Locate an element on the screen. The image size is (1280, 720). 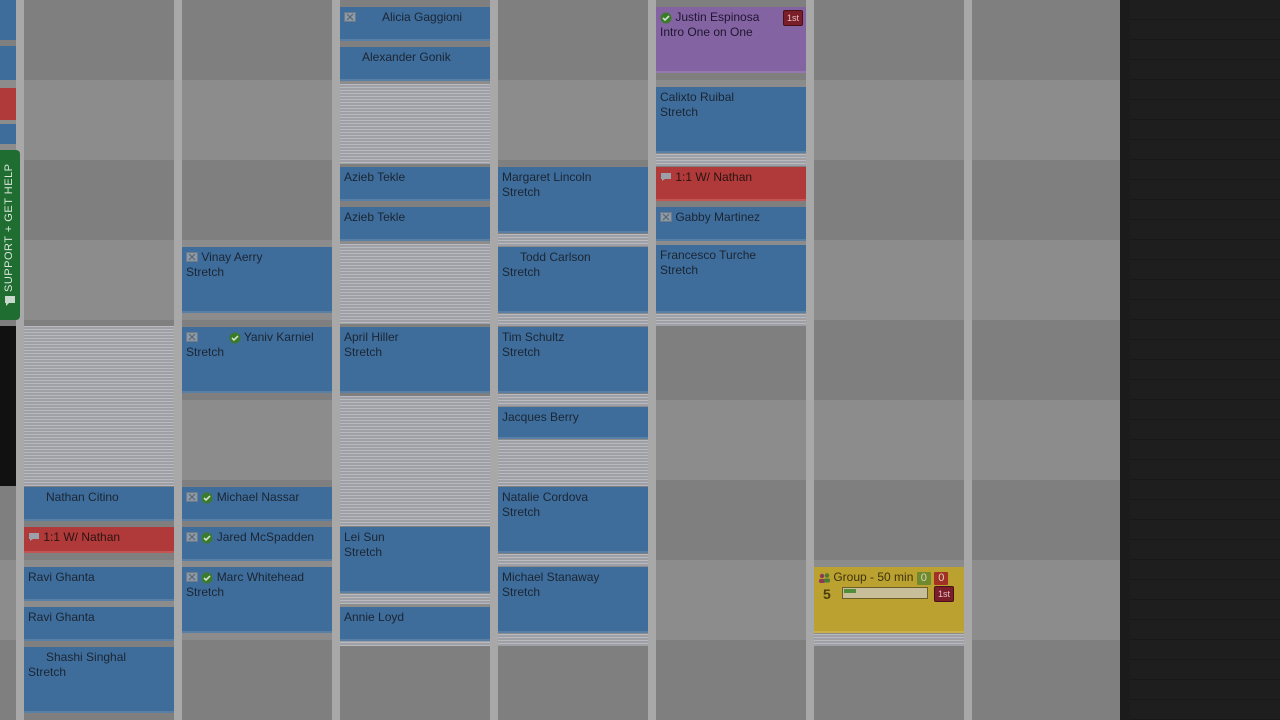
appointment-client-name: Nathan Citino is located at coordinates (82, 497).